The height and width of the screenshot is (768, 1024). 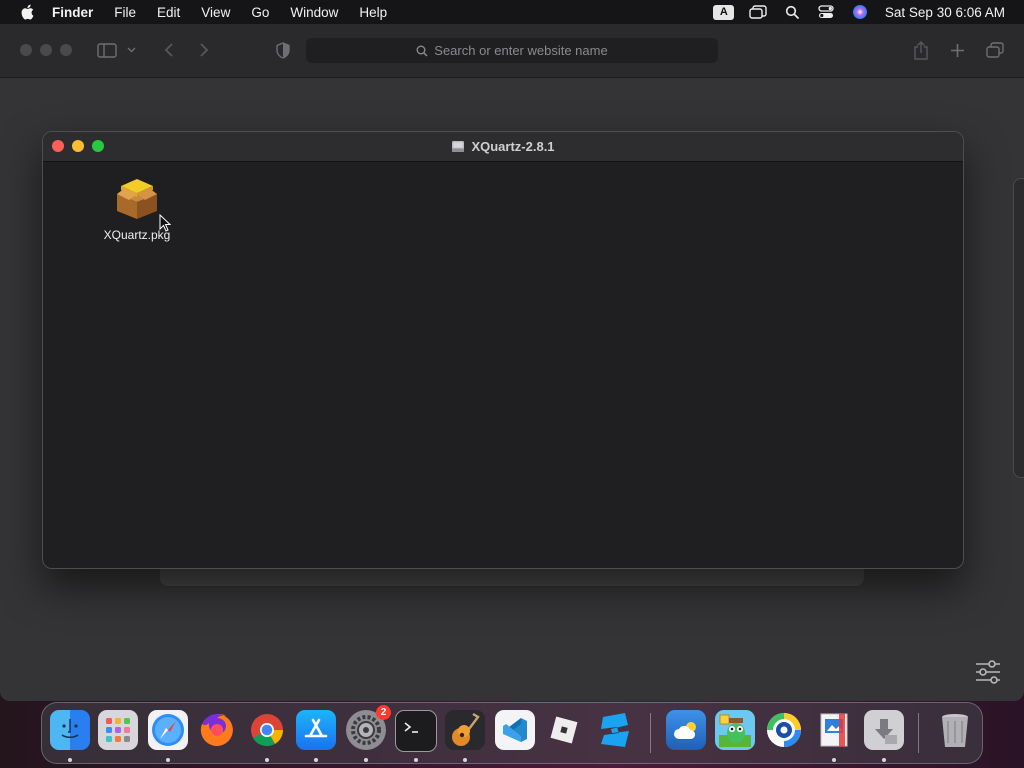 I want to click on dock-vision-app, so click(x=784, y=732).